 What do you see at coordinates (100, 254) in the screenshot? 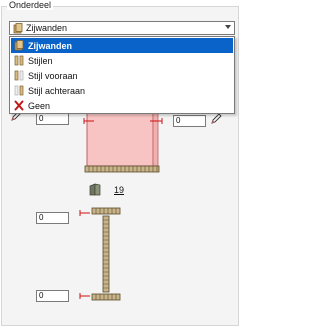
I see `stile-drawing` at bounding box center [100, 254].